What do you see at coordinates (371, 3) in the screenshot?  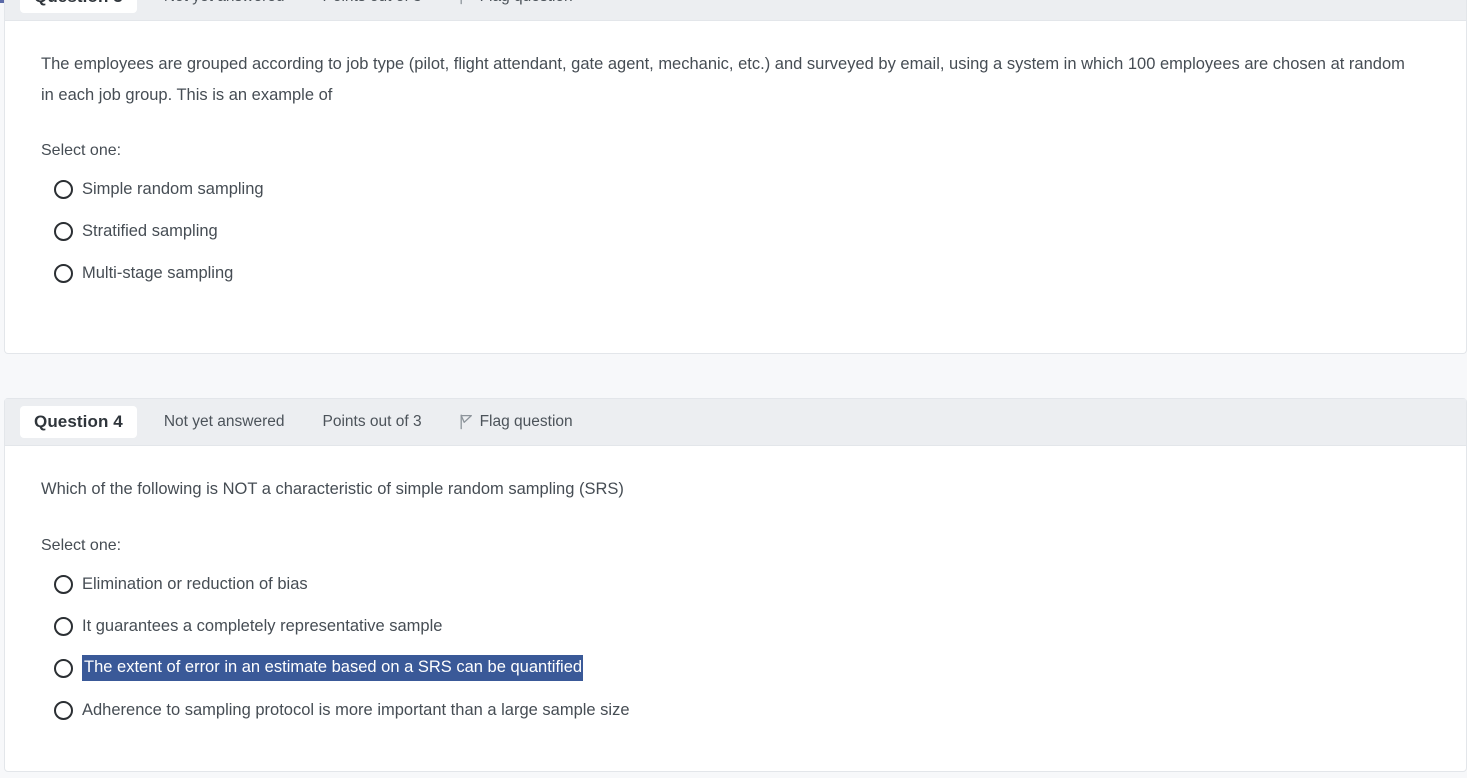 I see `question-grade-3: Points out of 3` at bounding box center [371, 3].